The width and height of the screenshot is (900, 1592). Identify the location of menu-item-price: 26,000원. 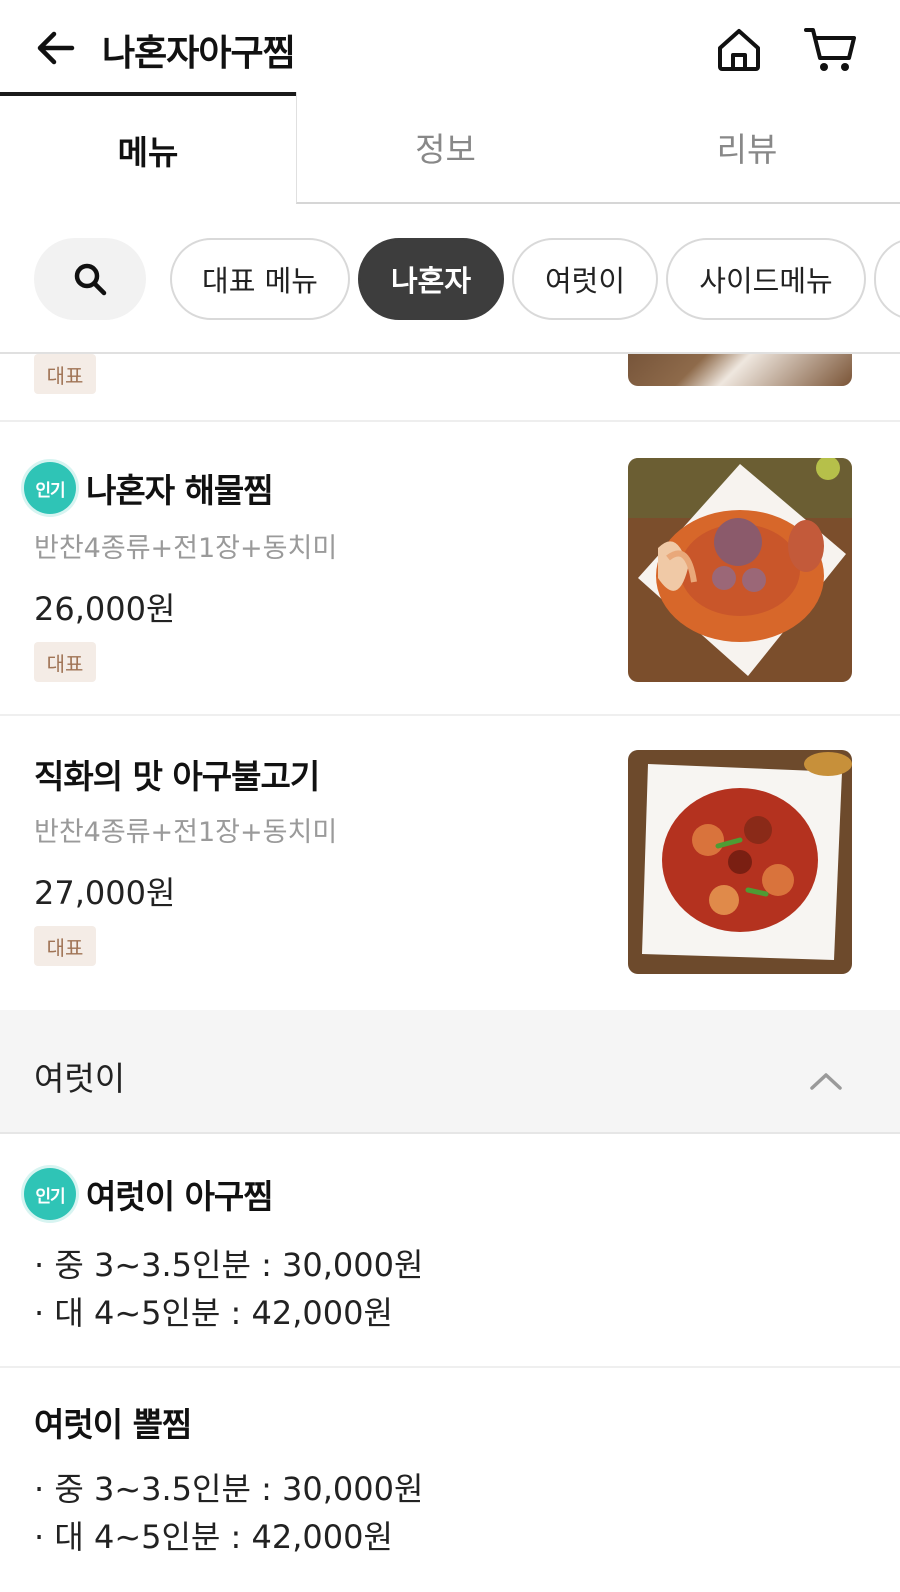
(105, 609).